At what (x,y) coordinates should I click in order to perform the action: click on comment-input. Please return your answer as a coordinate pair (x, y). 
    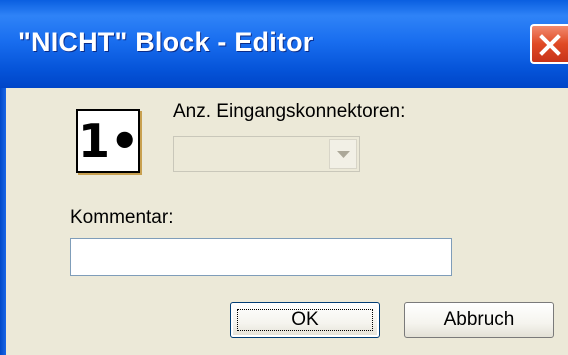
    Looking at the image, I should click on (261, 257).